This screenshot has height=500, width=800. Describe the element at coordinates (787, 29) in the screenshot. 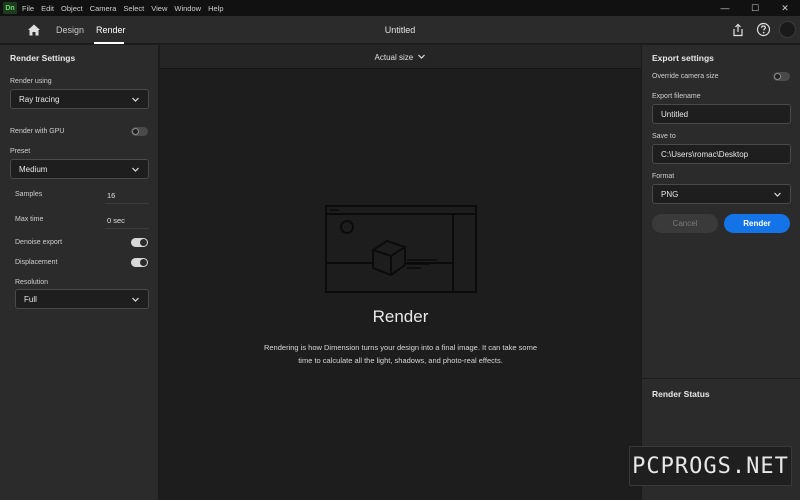

I see `user-avatar` at that location.